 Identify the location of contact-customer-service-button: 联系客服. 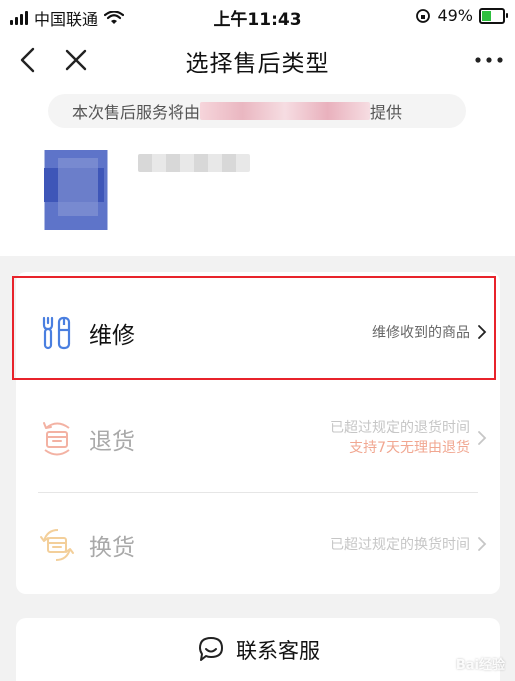
(258, 649).